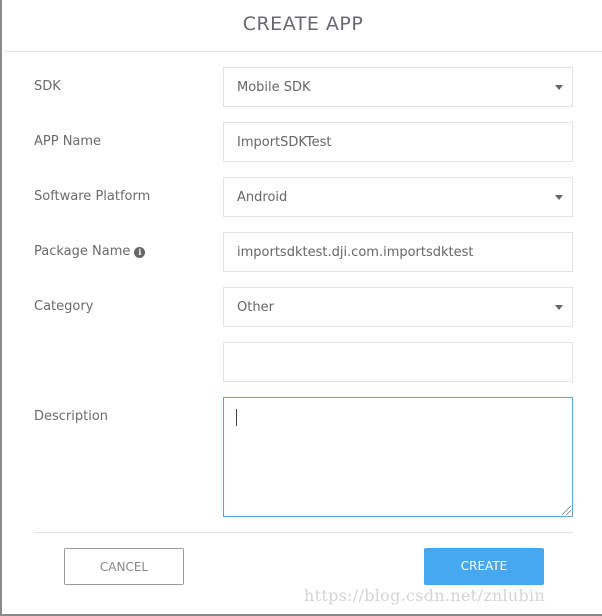 The width and height of the screenshot is (602, 616). I want to click on category-other-input, so click(398, 362).